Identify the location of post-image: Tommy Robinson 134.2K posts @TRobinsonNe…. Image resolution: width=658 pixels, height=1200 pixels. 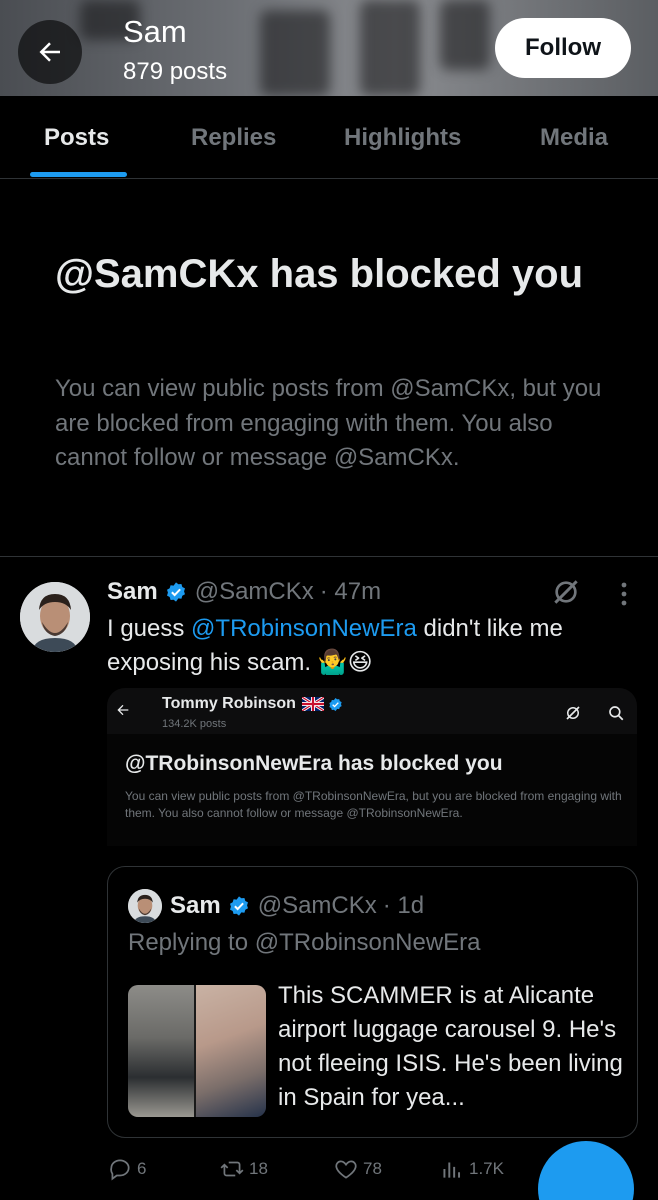
(372, 767).